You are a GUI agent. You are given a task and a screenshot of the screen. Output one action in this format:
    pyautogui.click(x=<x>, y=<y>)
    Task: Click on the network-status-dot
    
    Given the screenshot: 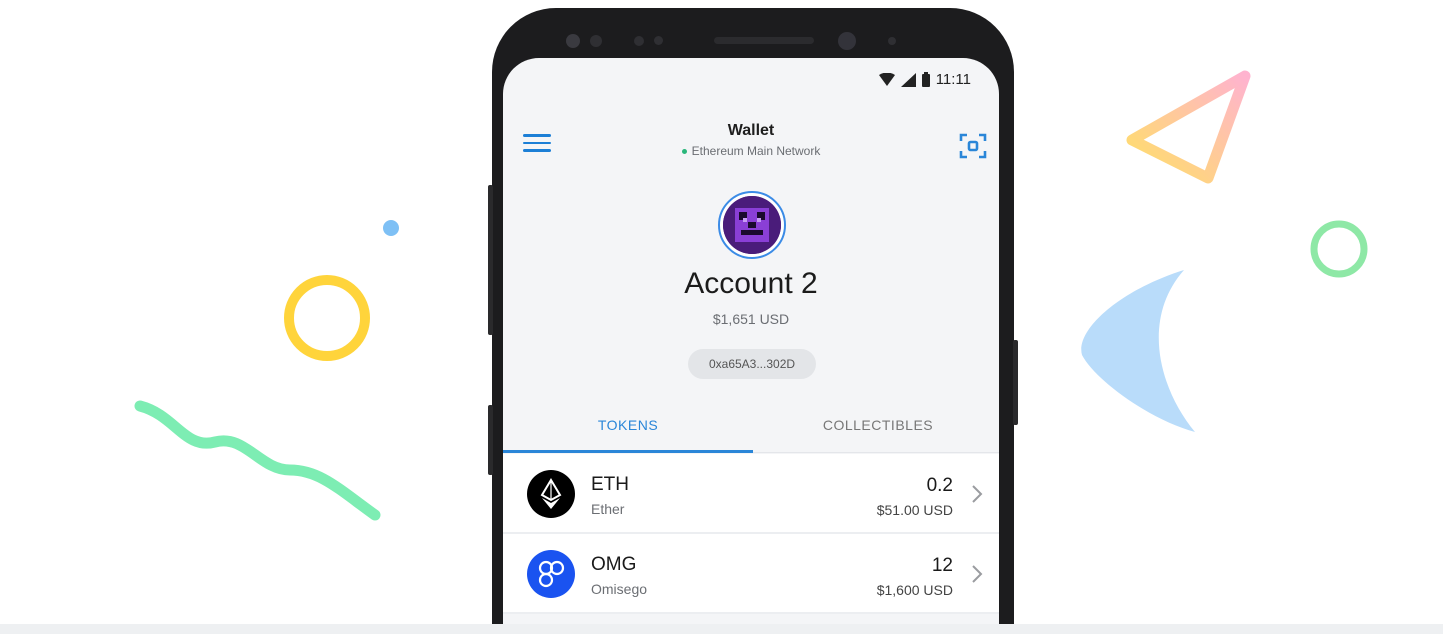 What is the action you would take?
    pyautogui.click(x=684, y=151)
    